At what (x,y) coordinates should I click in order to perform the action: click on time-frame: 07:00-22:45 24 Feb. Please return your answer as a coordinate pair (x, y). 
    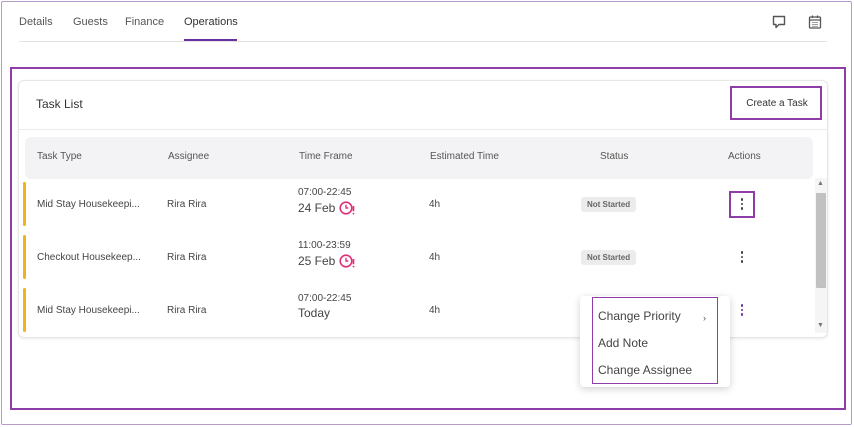
    Looking at the image, I should click on (327, 201).